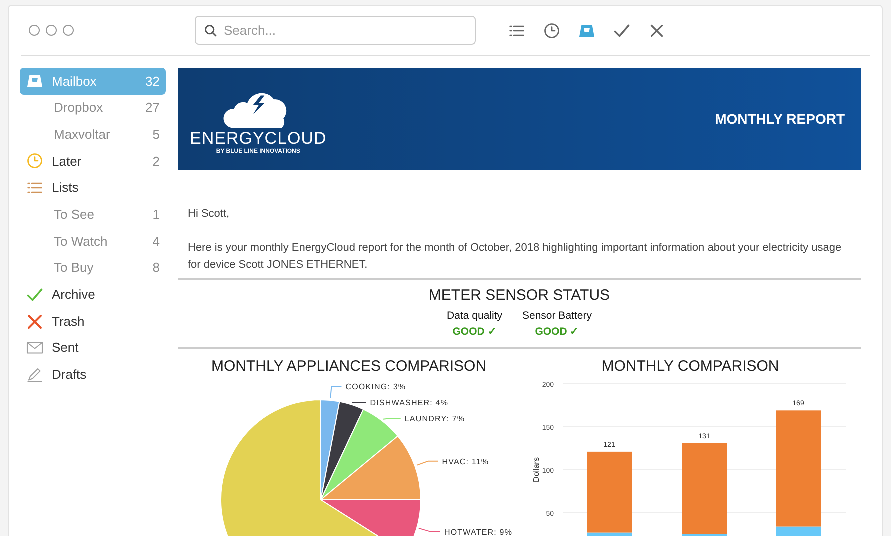 Image resolution: width=891 pixels, height=536 pixels. What do you see at coordinates (35, 375) in the screenshot?
I see `pencil-icon` at bounding box center [35, 375].